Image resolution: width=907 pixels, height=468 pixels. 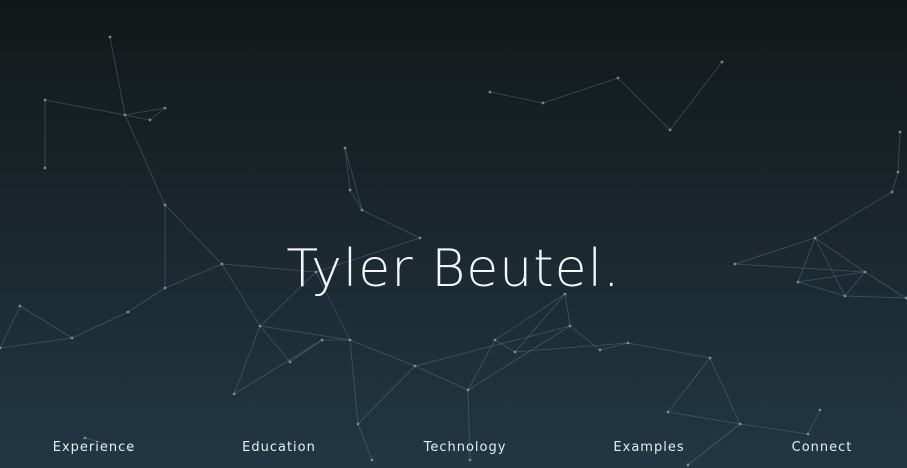 I want to click on nav-item-technology: Technology, so click(x=465, y=447).